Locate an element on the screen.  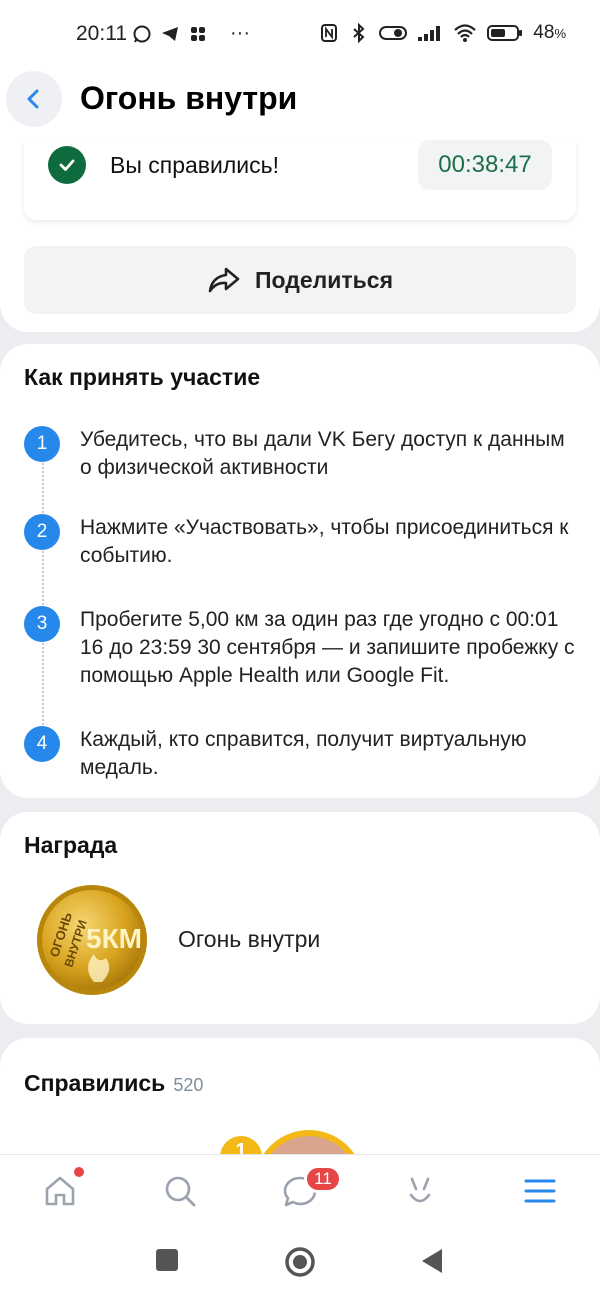
battery-icon is located at coordinates (505, 33).